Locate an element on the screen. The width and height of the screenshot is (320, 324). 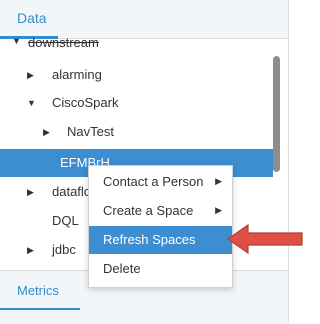
menu-item-label: Create a Space is located at coordinates (148, 210).